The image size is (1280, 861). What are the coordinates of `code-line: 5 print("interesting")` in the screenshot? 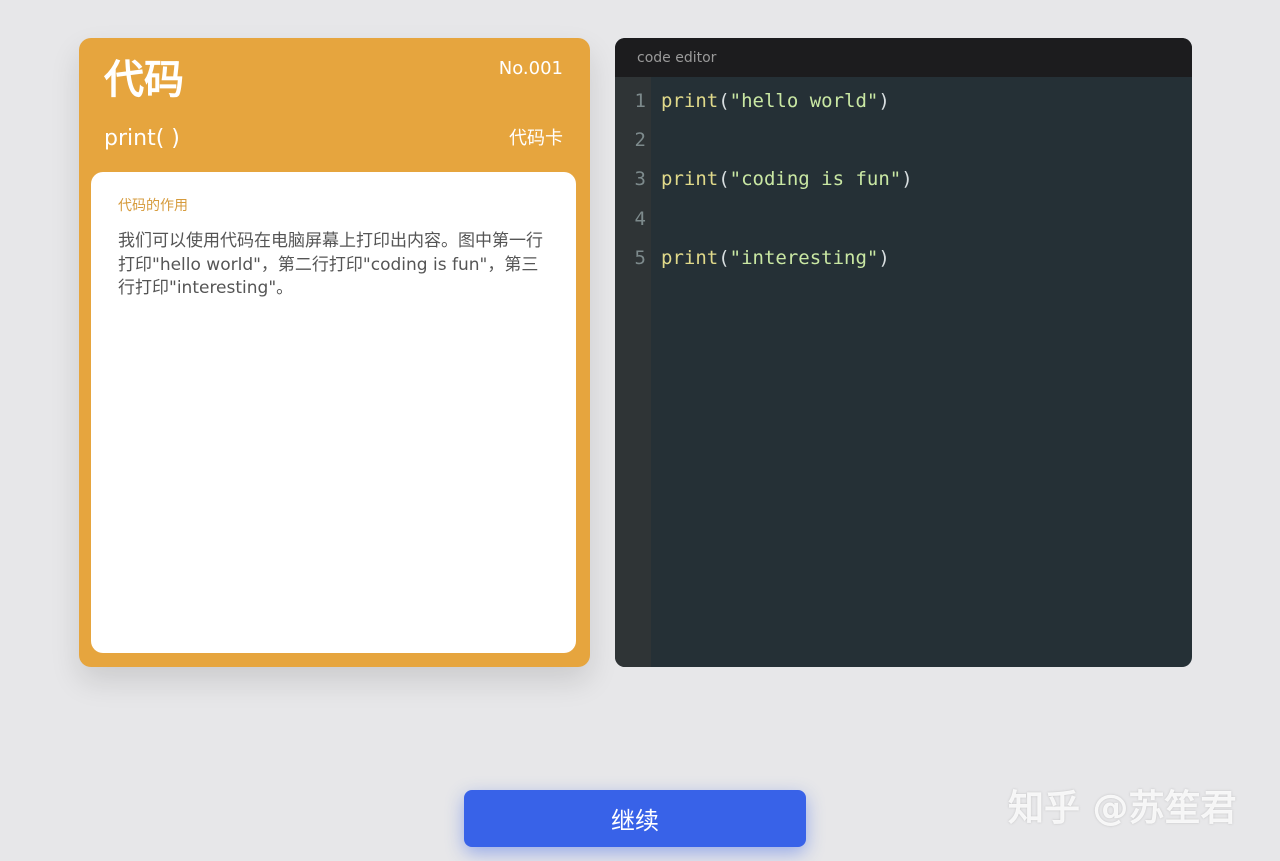 It's located at (903, 258).